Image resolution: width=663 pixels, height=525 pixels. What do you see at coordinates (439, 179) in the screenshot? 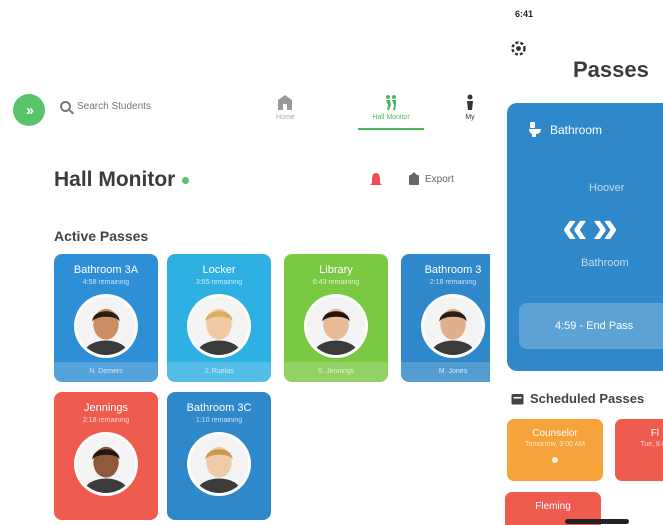
I see `export-label: Export` at bounding box center [439, 179].